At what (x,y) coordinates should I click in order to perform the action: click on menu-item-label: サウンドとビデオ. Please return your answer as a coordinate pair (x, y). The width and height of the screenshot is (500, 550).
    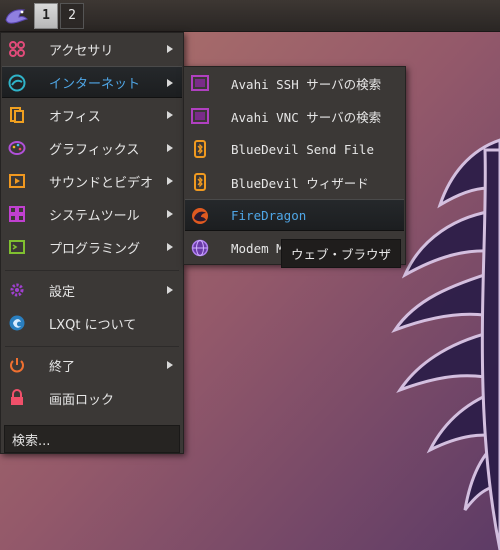
    Looking at the image, I should click on (101, 183).